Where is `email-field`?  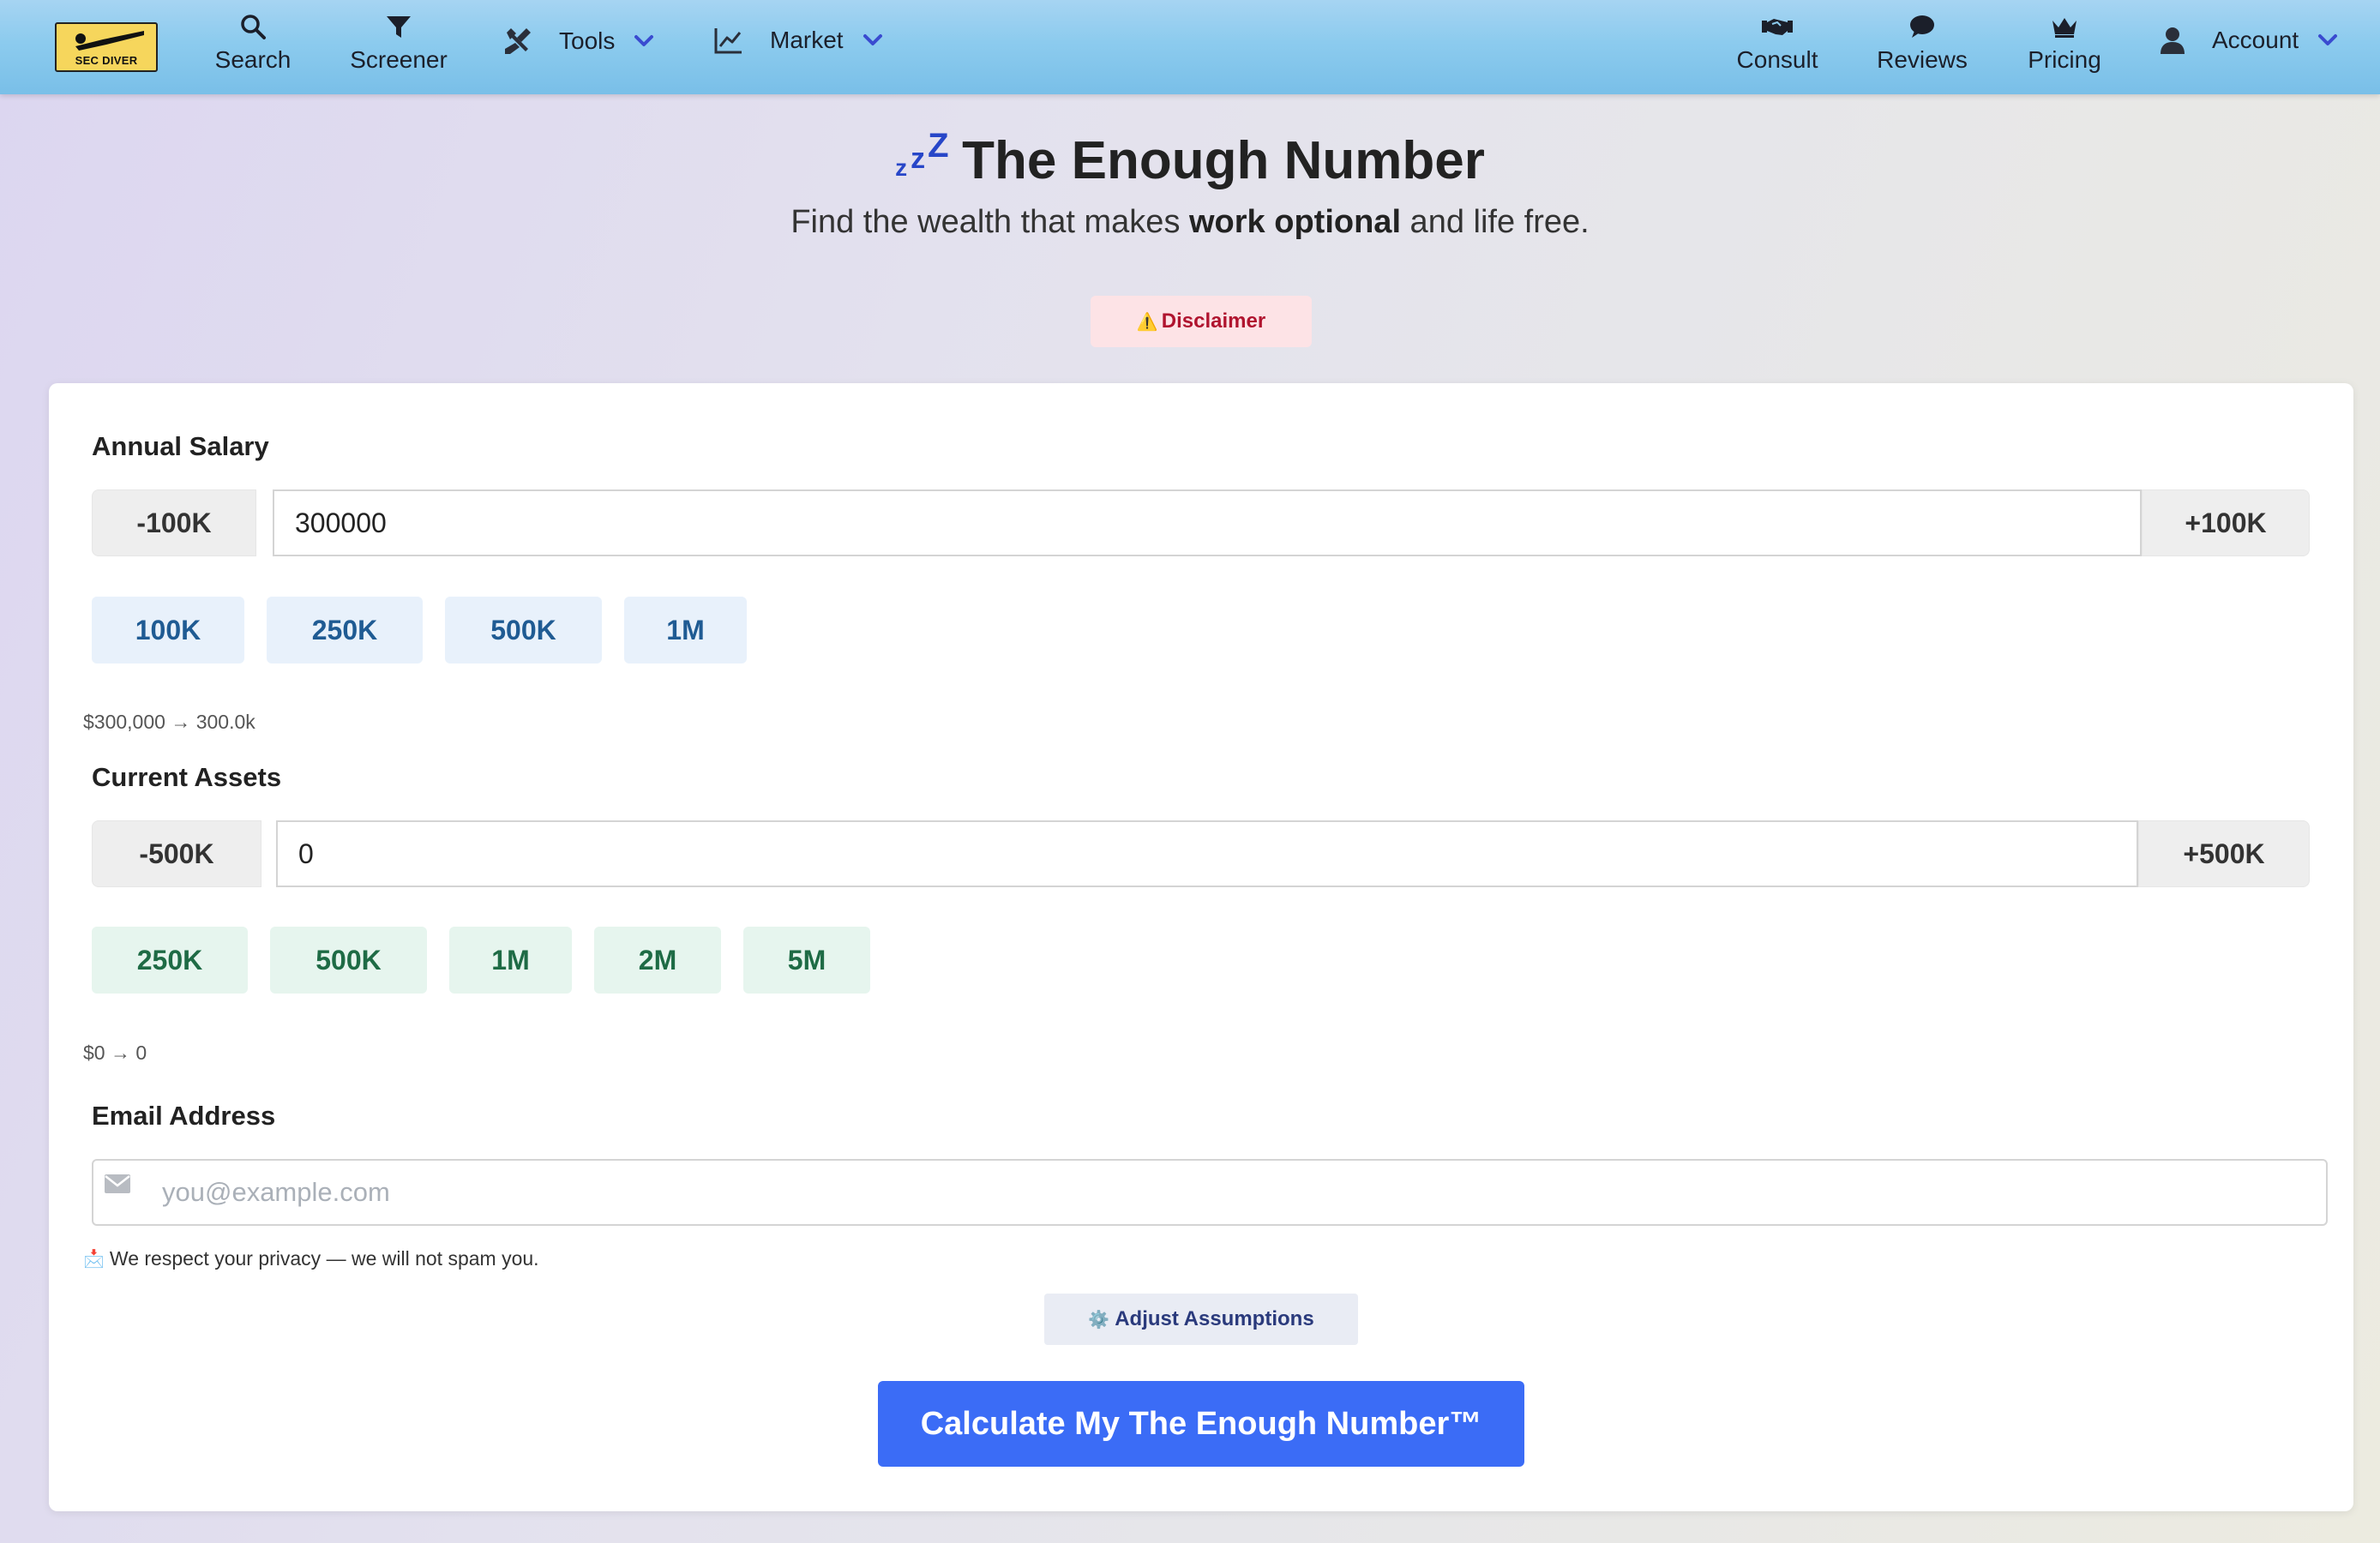
email-field is located at coordinates (1210, 1192).